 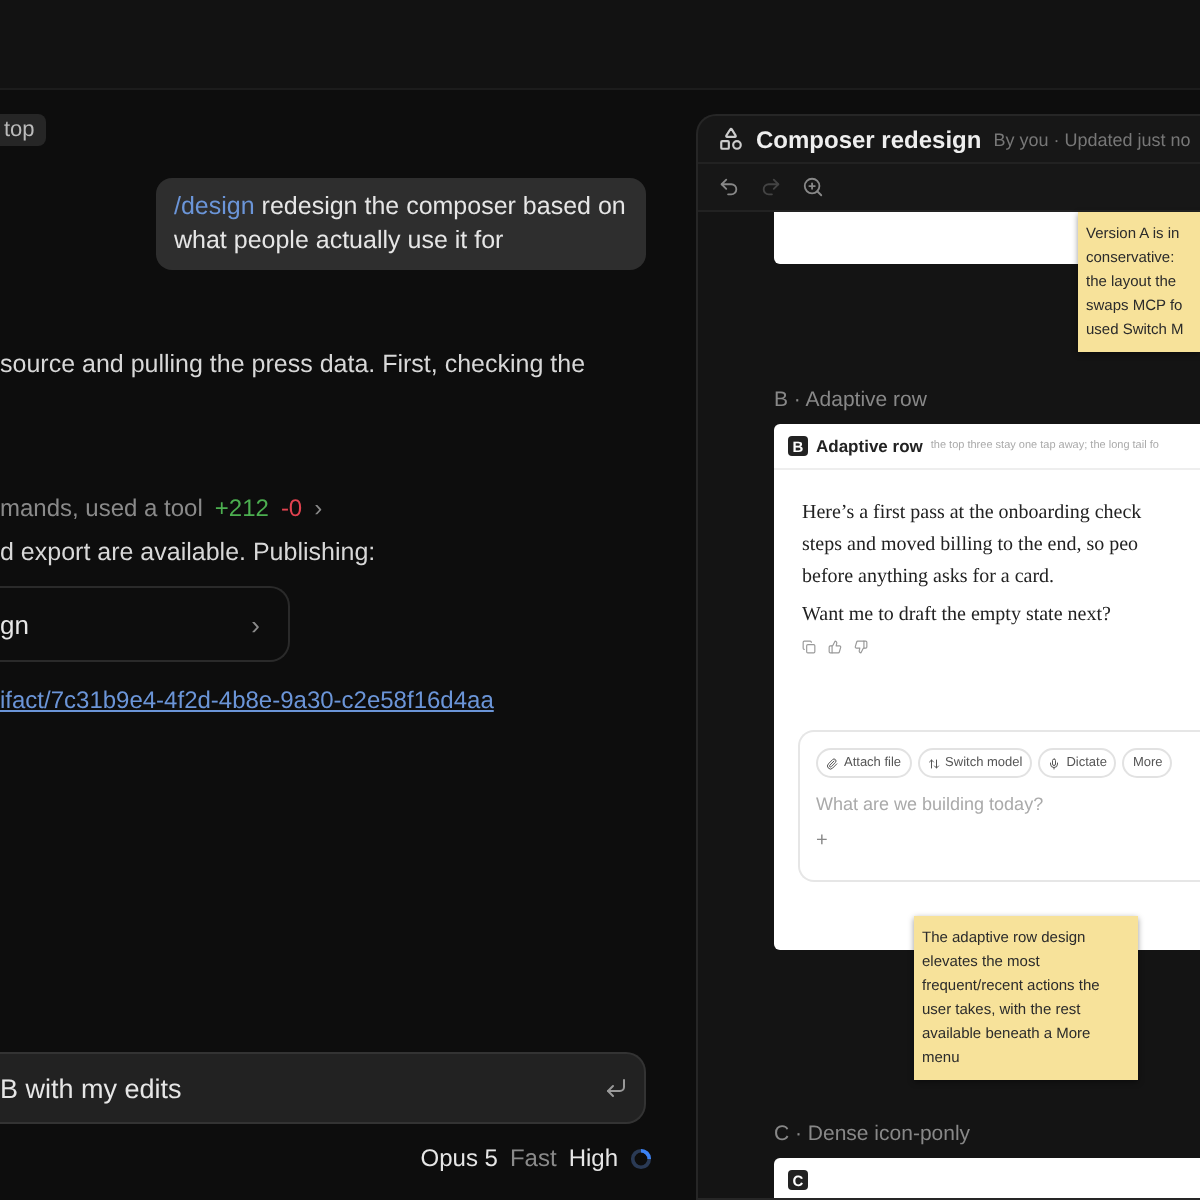 I want to click on arrows-icon, so click(x=933, y=763).